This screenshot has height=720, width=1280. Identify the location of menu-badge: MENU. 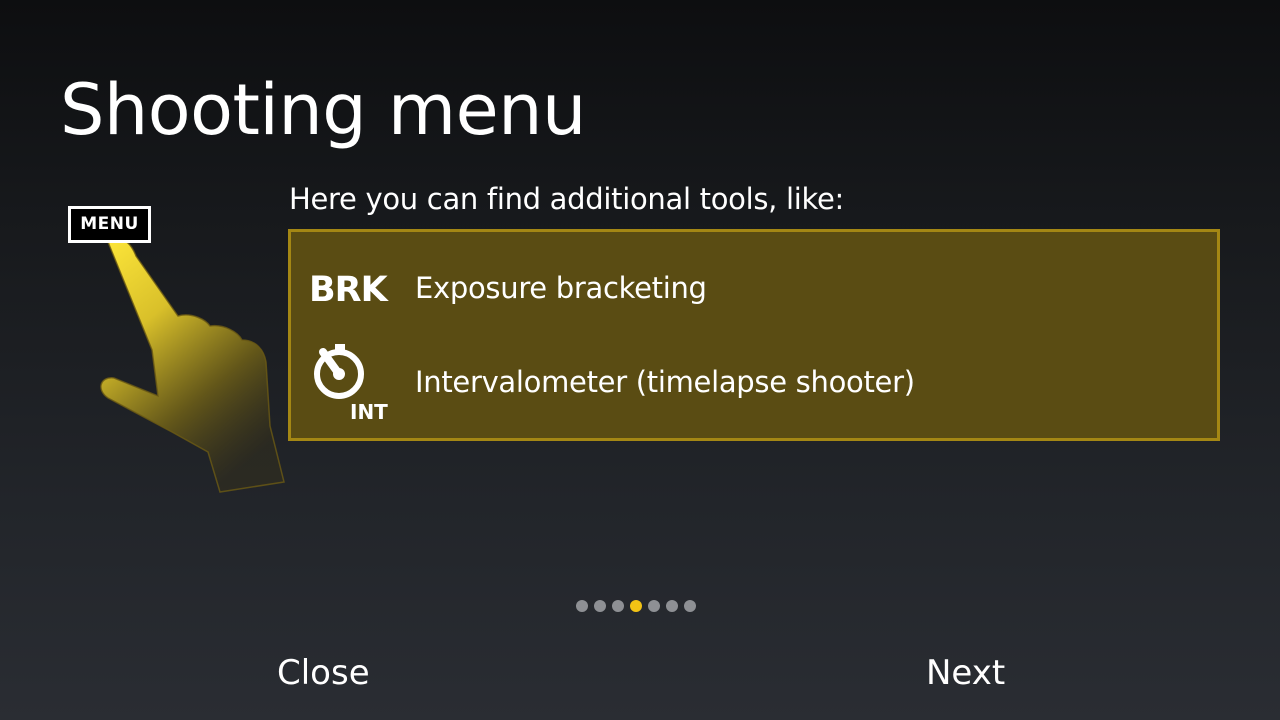
(109, 224).